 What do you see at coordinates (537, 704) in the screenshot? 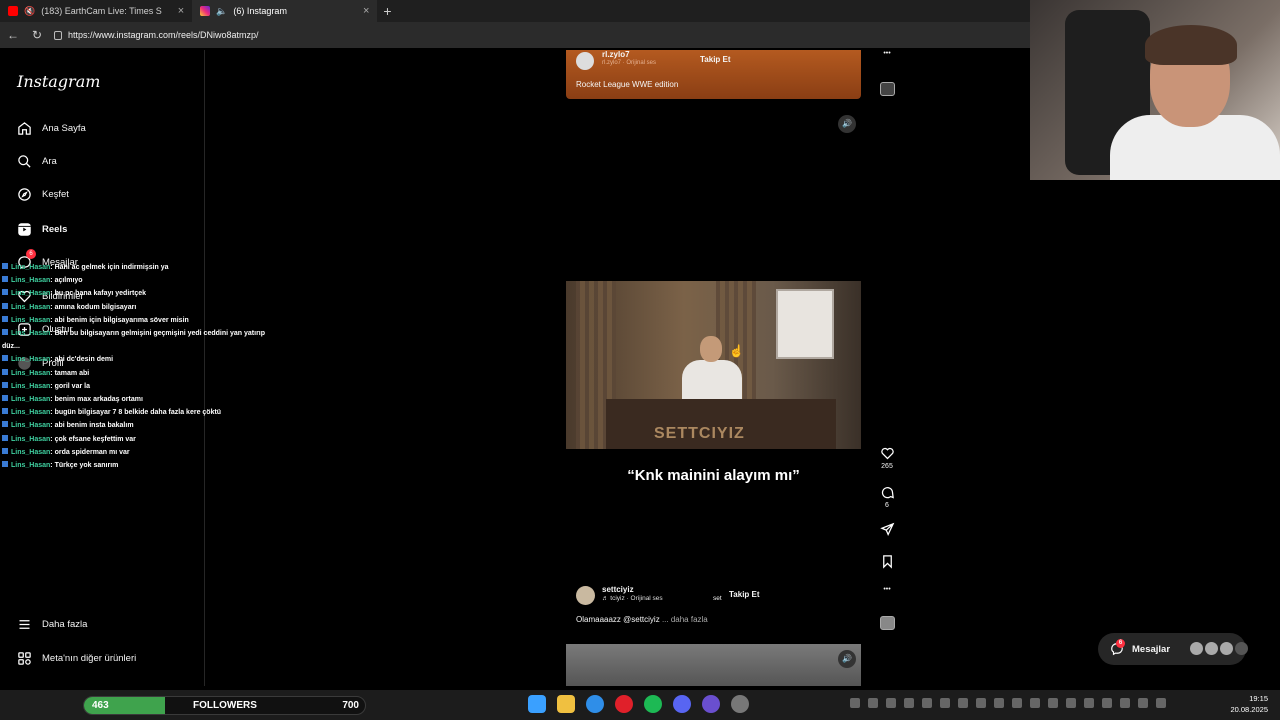
I see `windows-start-icon` at bounding box center [537, 704].